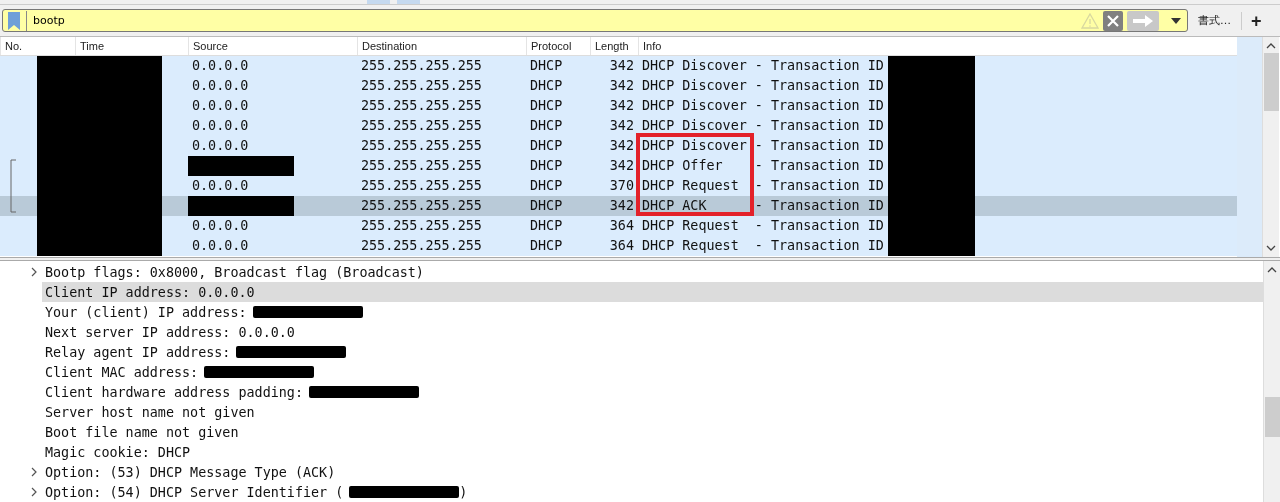 This screenshot has height=502, width=1280. I want to click on detail-line: Magic cookie: DHCP, so click(118, 452).